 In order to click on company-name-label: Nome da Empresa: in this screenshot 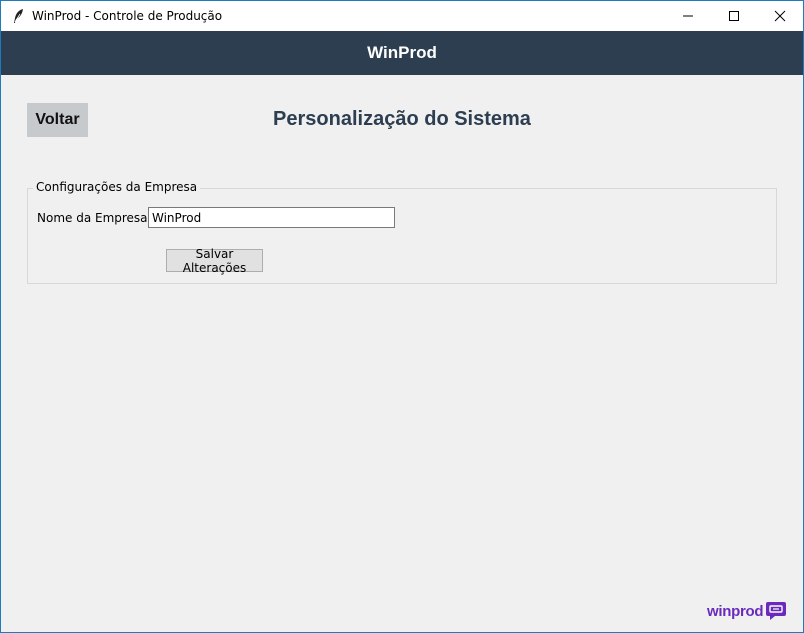, I will do `click(94, 218)`.